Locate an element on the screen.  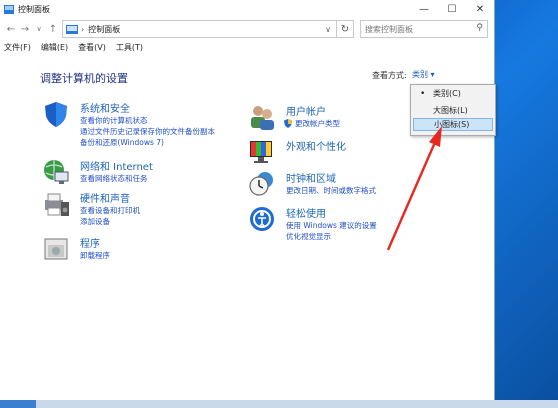
link-view-computer-status: 查看你的计算机状态 is located at coordinates (114, 120).